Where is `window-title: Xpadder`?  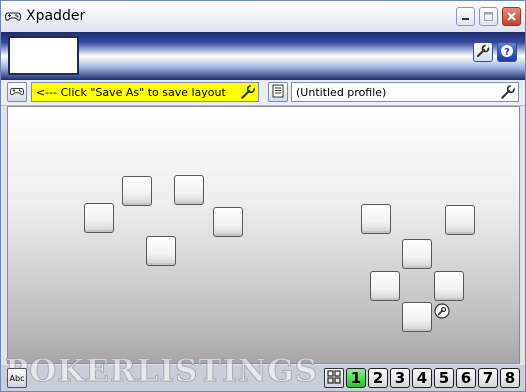 window-title: Xpadder is located at coordinates (56, 16).